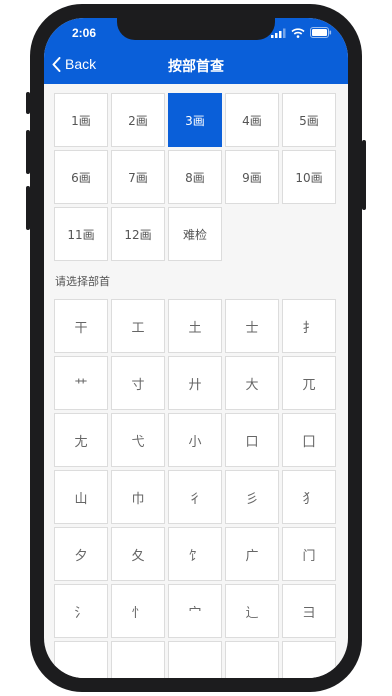 This screenshot has width=392, height=696. I want to click on stroke-count-cell: 1画, so click(81, 120).